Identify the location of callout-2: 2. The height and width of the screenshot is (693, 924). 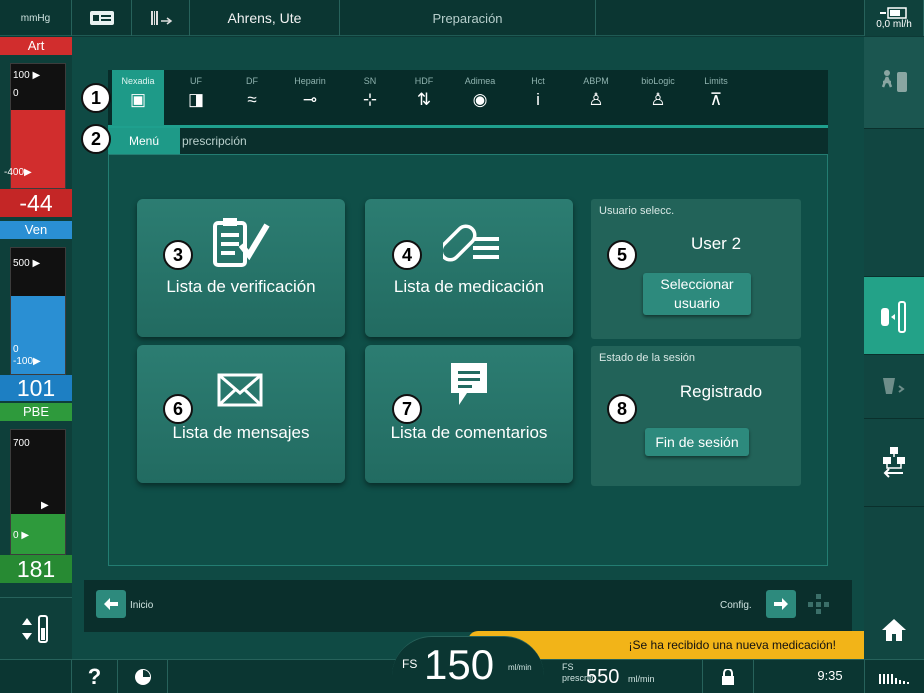
(96, 139).